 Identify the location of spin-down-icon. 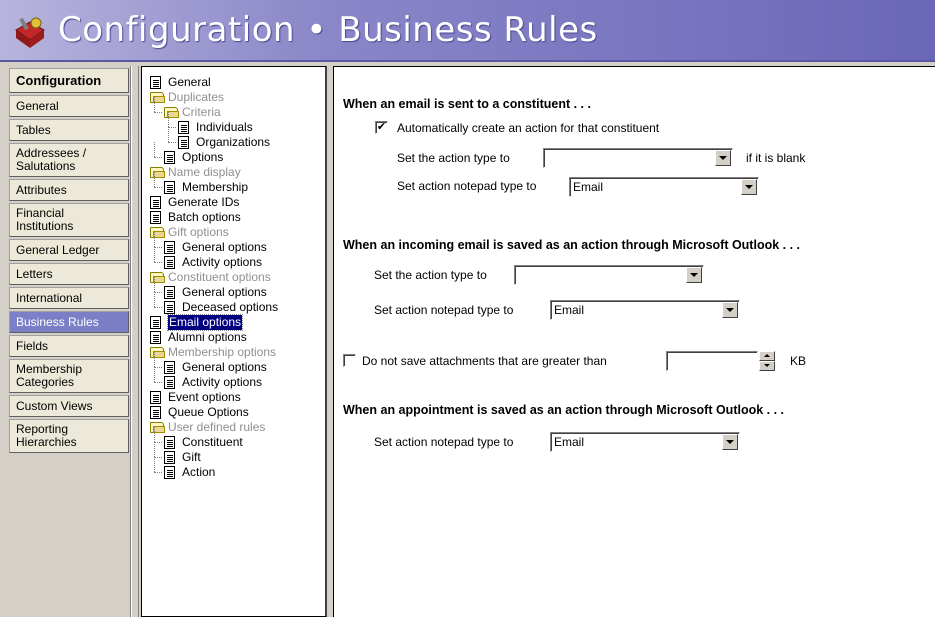
(767, 366).